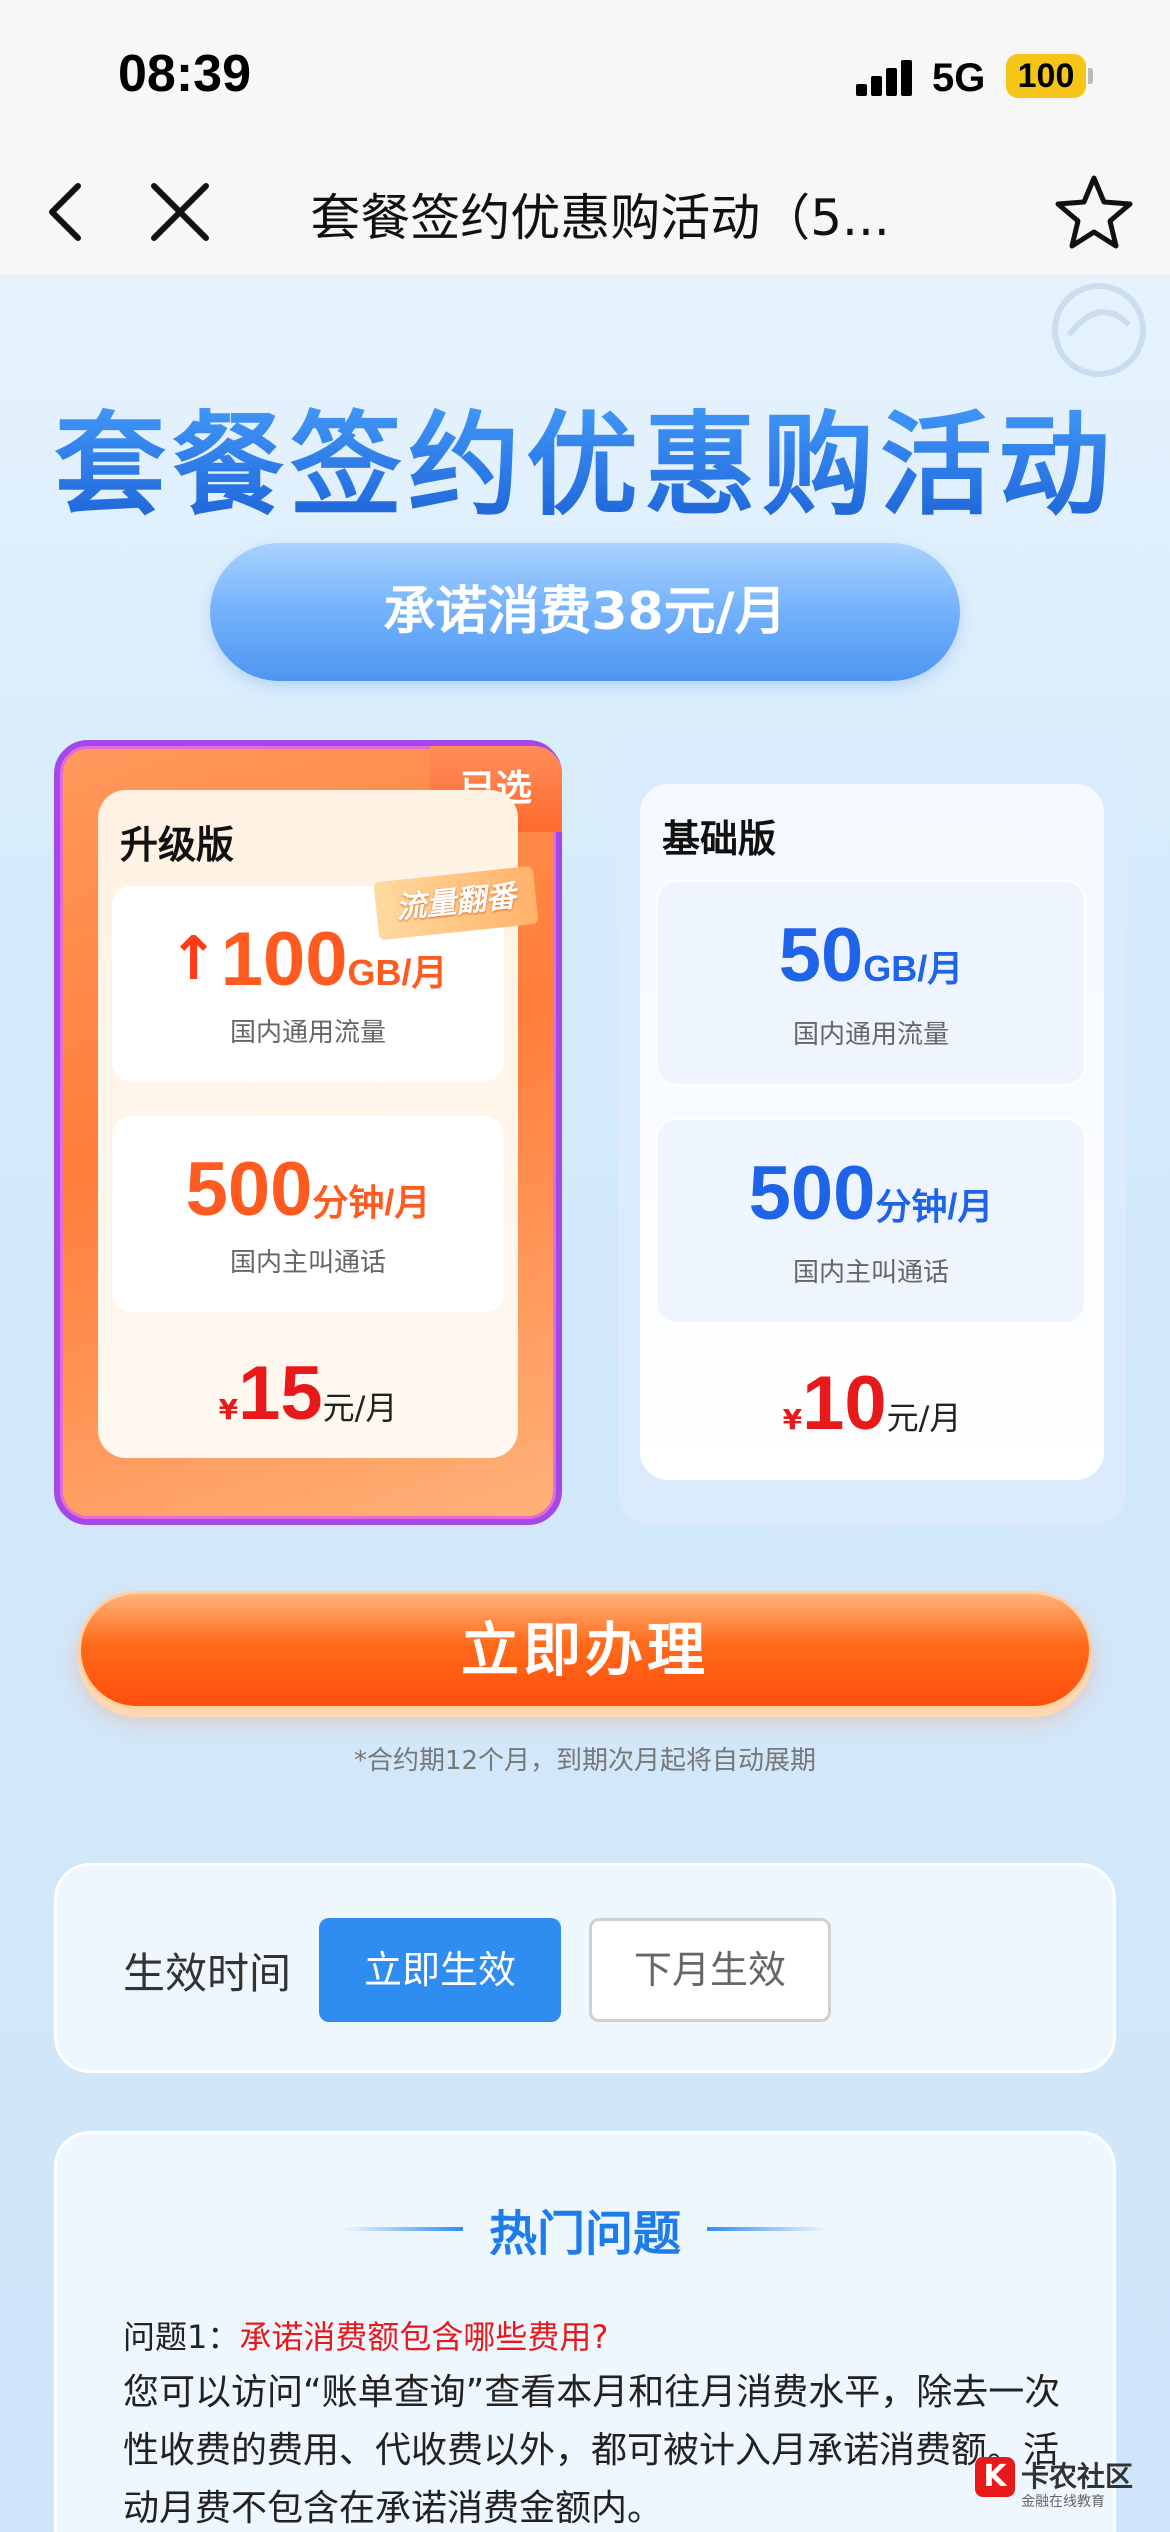  I want to click on watermark: K 卡农社区 金融在线教育, so click(1054, 2490).